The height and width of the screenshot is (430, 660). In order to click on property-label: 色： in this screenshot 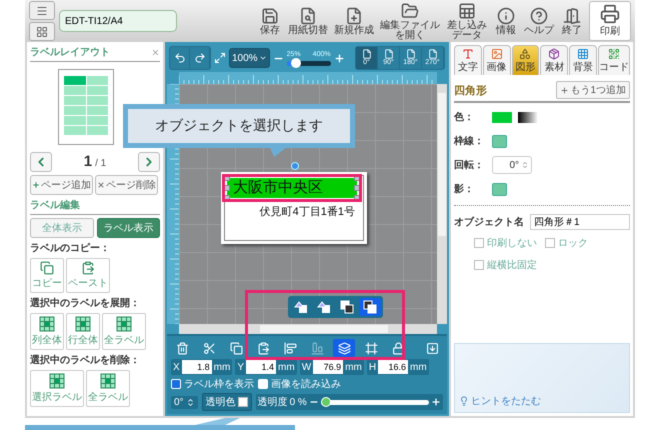, I will do `click(464, 117)`.